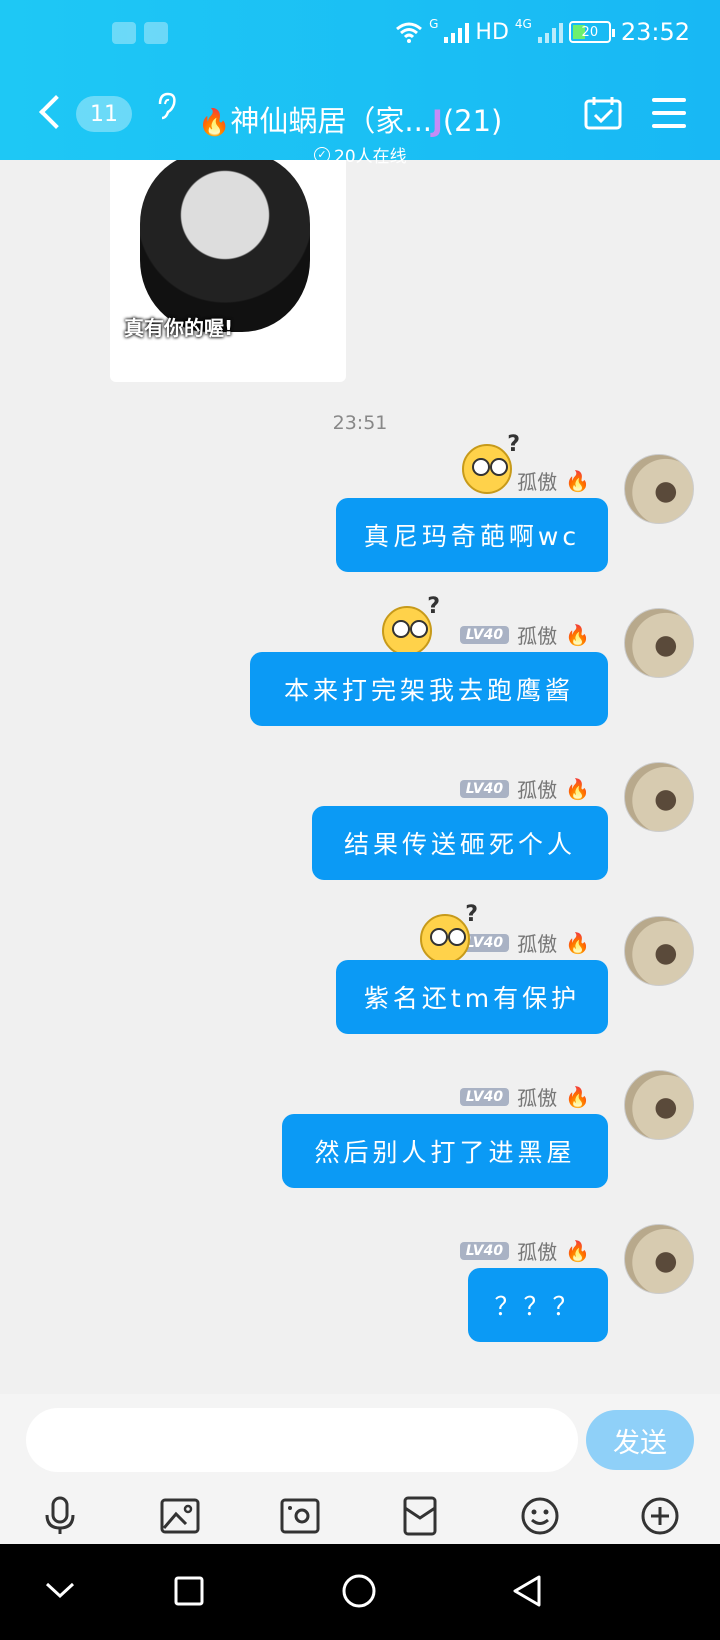  What do you see at coordinates (445, 1151) in the screenshot?
I see `message-bubble: 然后别人打了进黑屋` at bounding box center [445, 1151].